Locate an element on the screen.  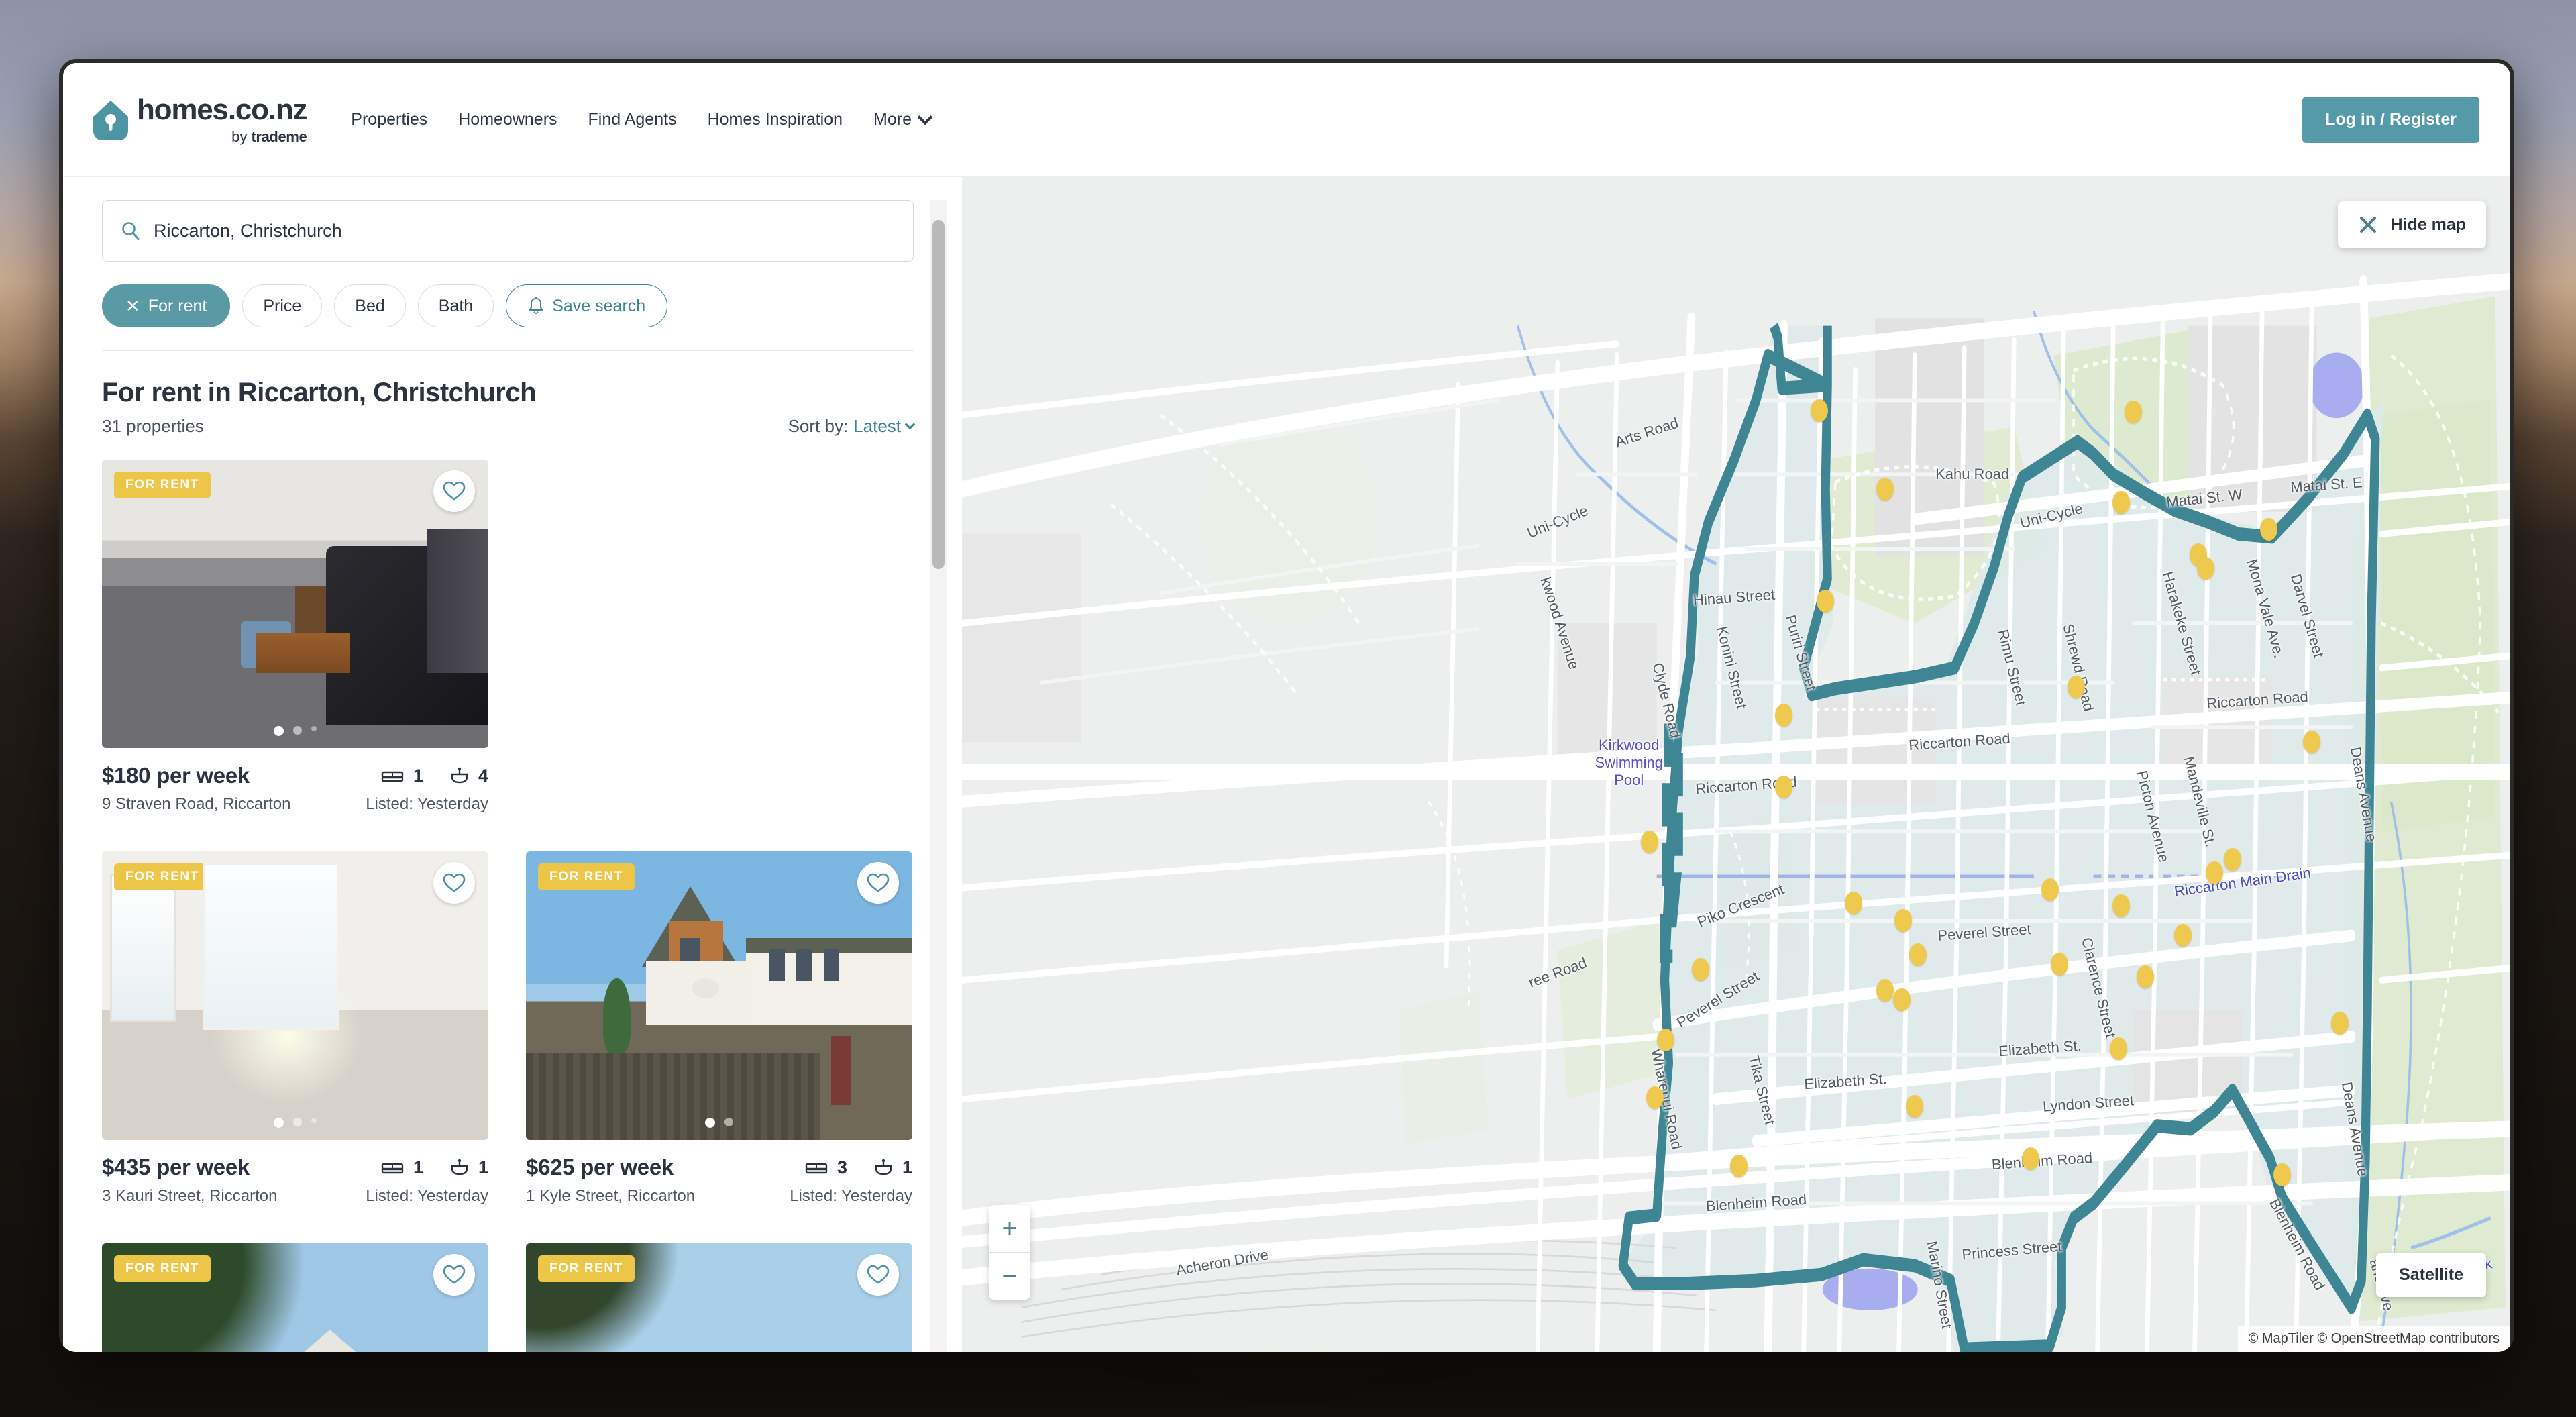
filter-pill-bath: Bath is located at coordinates (455, 305).